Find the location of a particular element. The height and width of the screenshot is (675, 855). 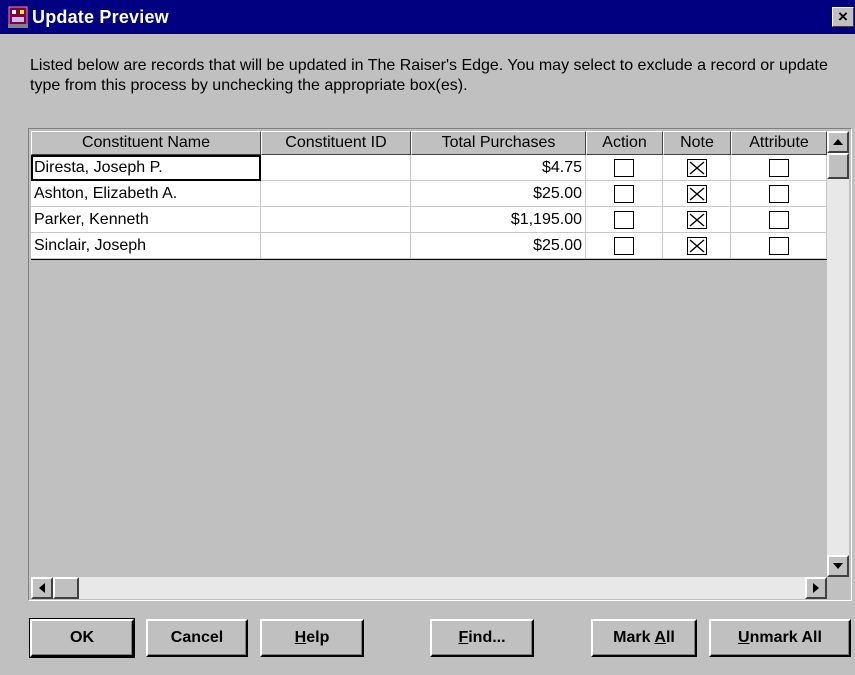

mark-all-mnemonic: A is located at coordinates (660, 637).